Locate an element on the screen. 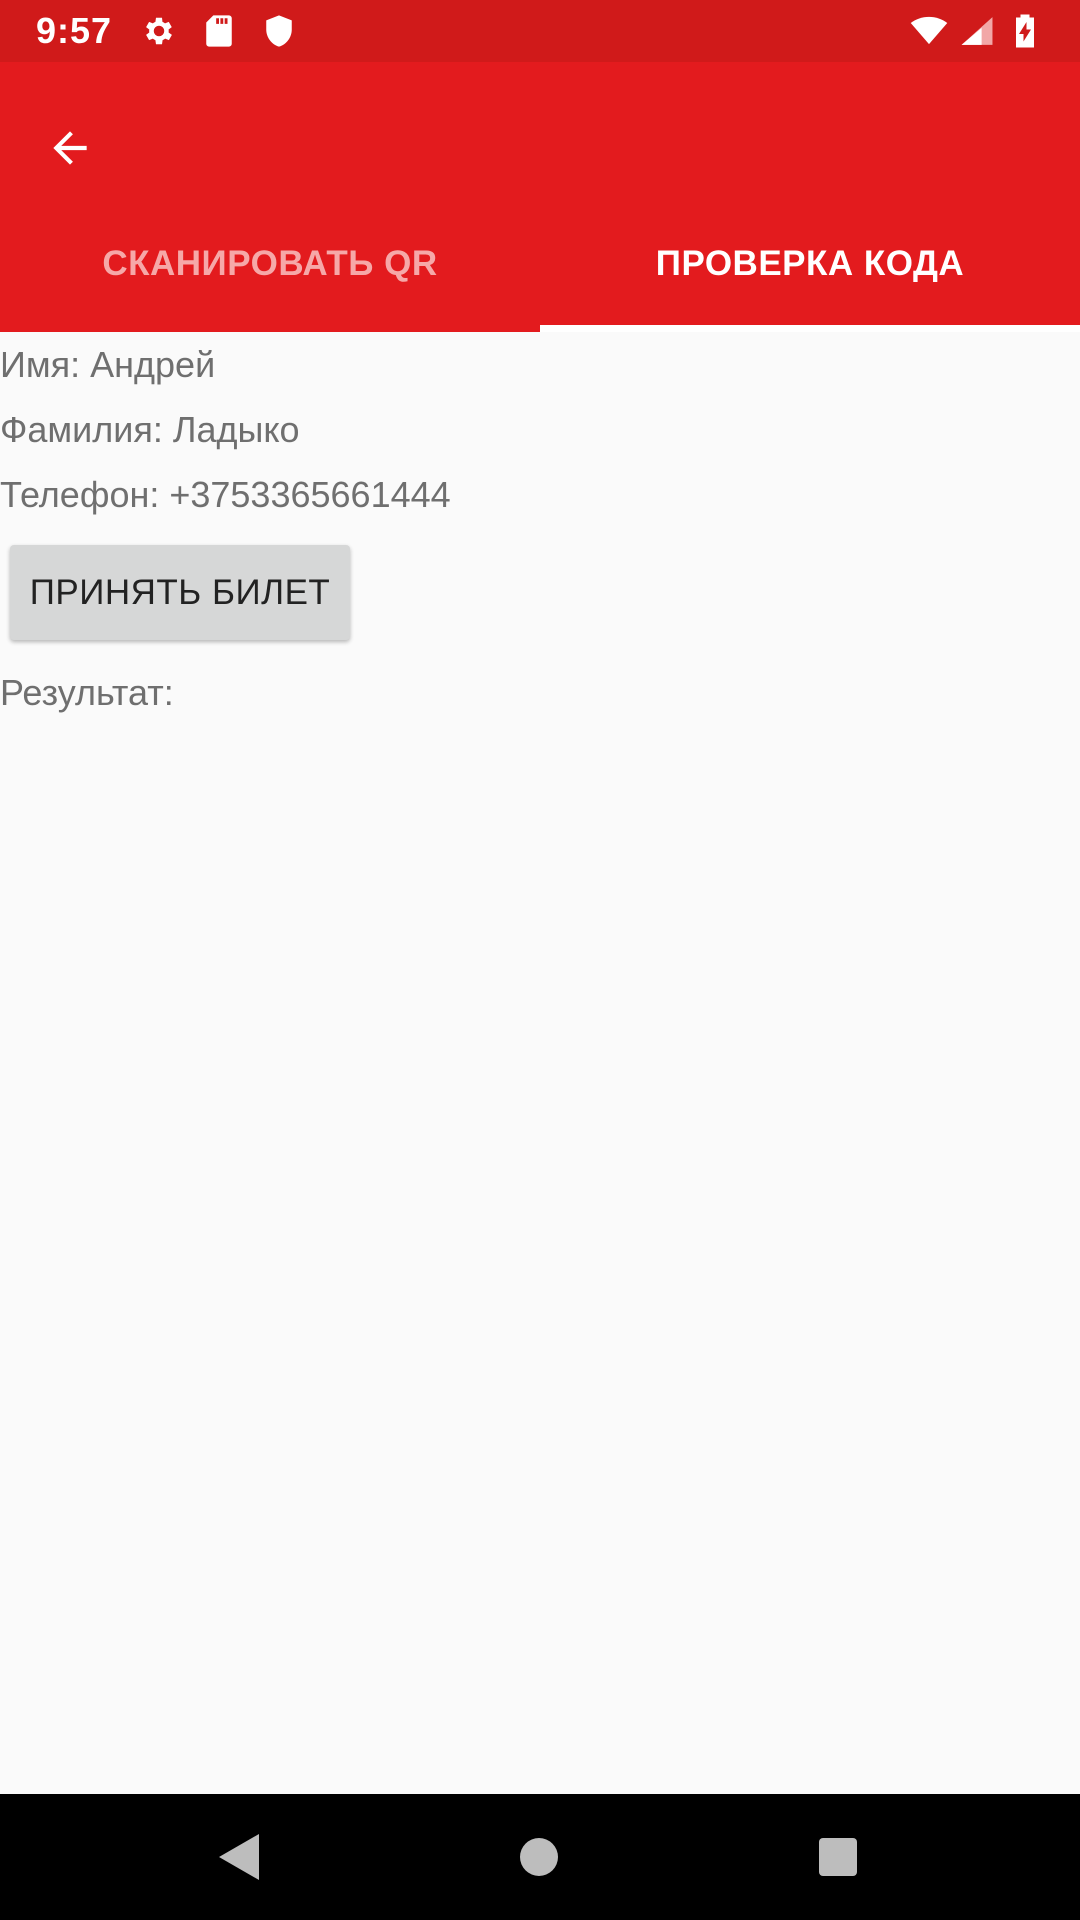 This screenshot has height=1920, width=1080. cell-signal-icon is located at coordinates (977, 31).